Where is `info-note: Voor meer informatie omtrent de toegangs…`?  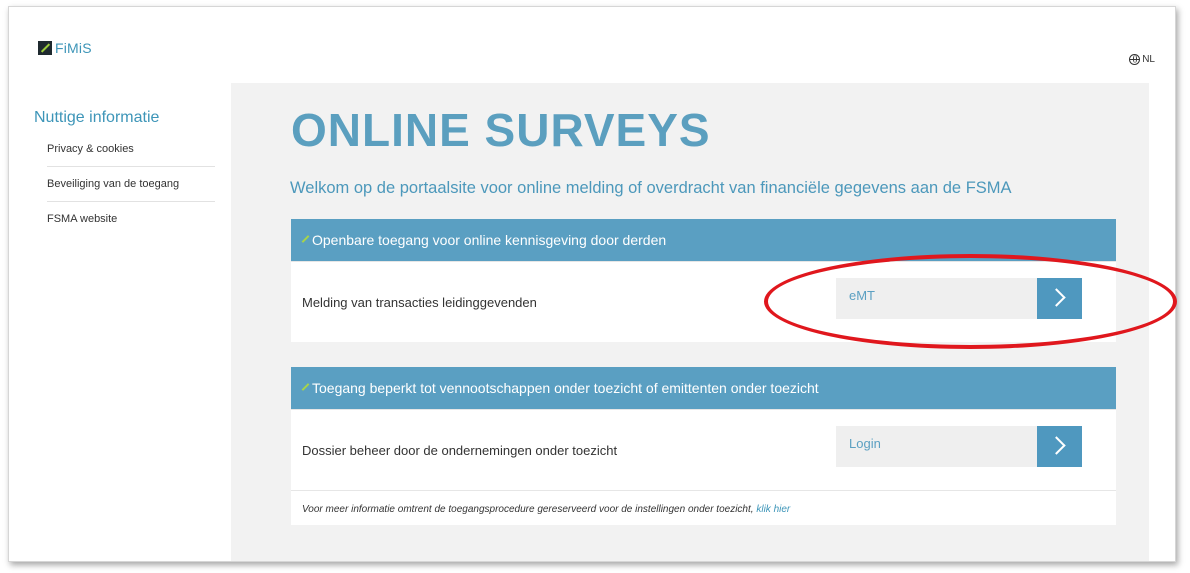
info-note: Voor meer informatie omtrent de toegangs… is located at coordinates (703, 509).